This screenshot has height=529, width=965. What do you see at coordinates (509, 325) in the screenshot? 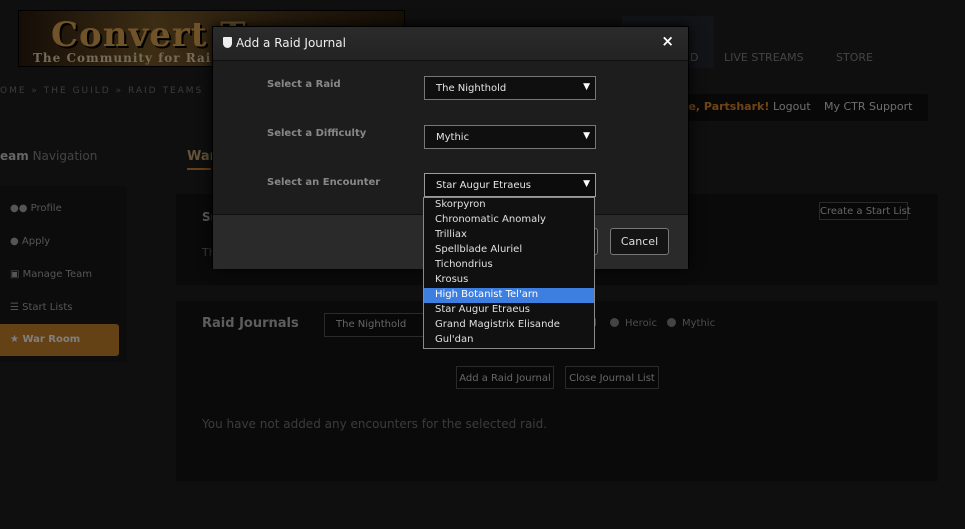
I see `encounter-option: Grand Magistrix Elisande` at bounding box center [509, 325].